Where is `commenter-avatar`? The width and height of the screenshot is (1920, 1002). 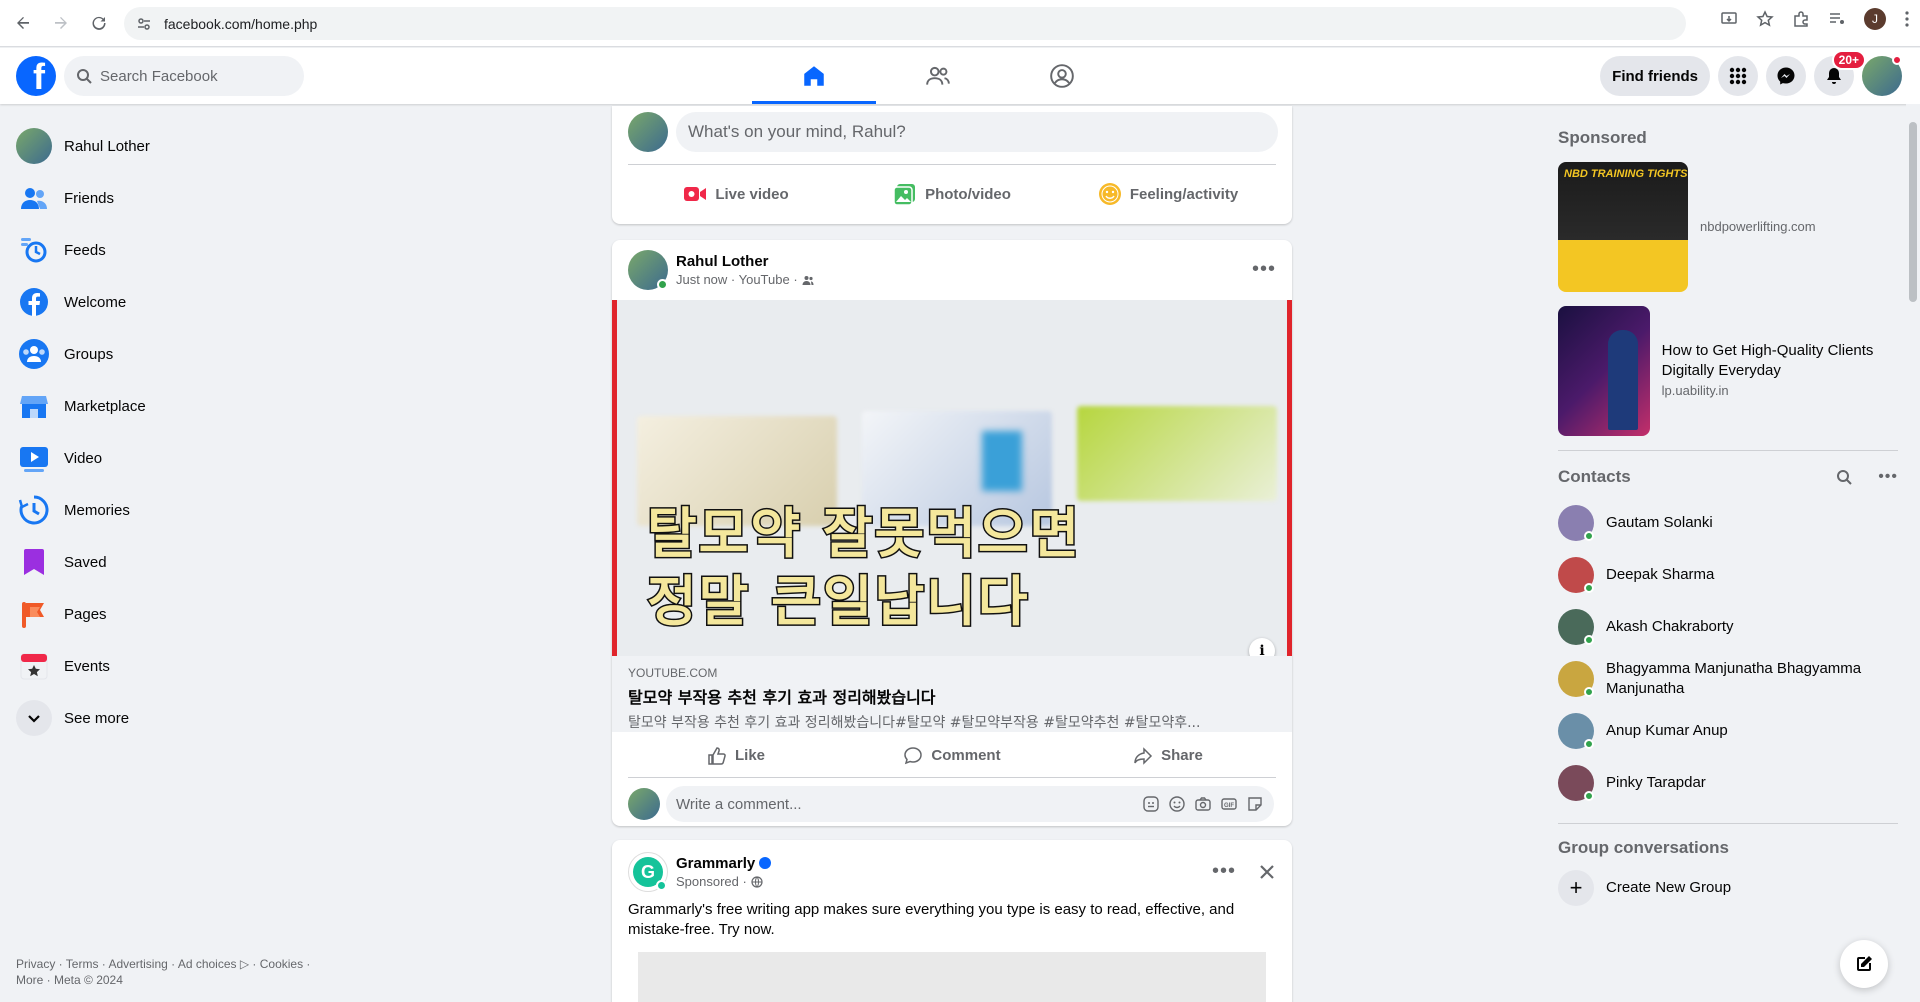
commenter-avatar is located at coordinates (644, 804).